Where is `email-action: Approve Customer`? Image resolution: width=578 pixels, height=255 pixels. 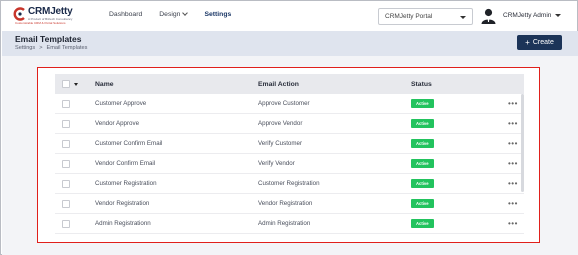 email-action: Approve Customer is located at coordinates (284, 103).